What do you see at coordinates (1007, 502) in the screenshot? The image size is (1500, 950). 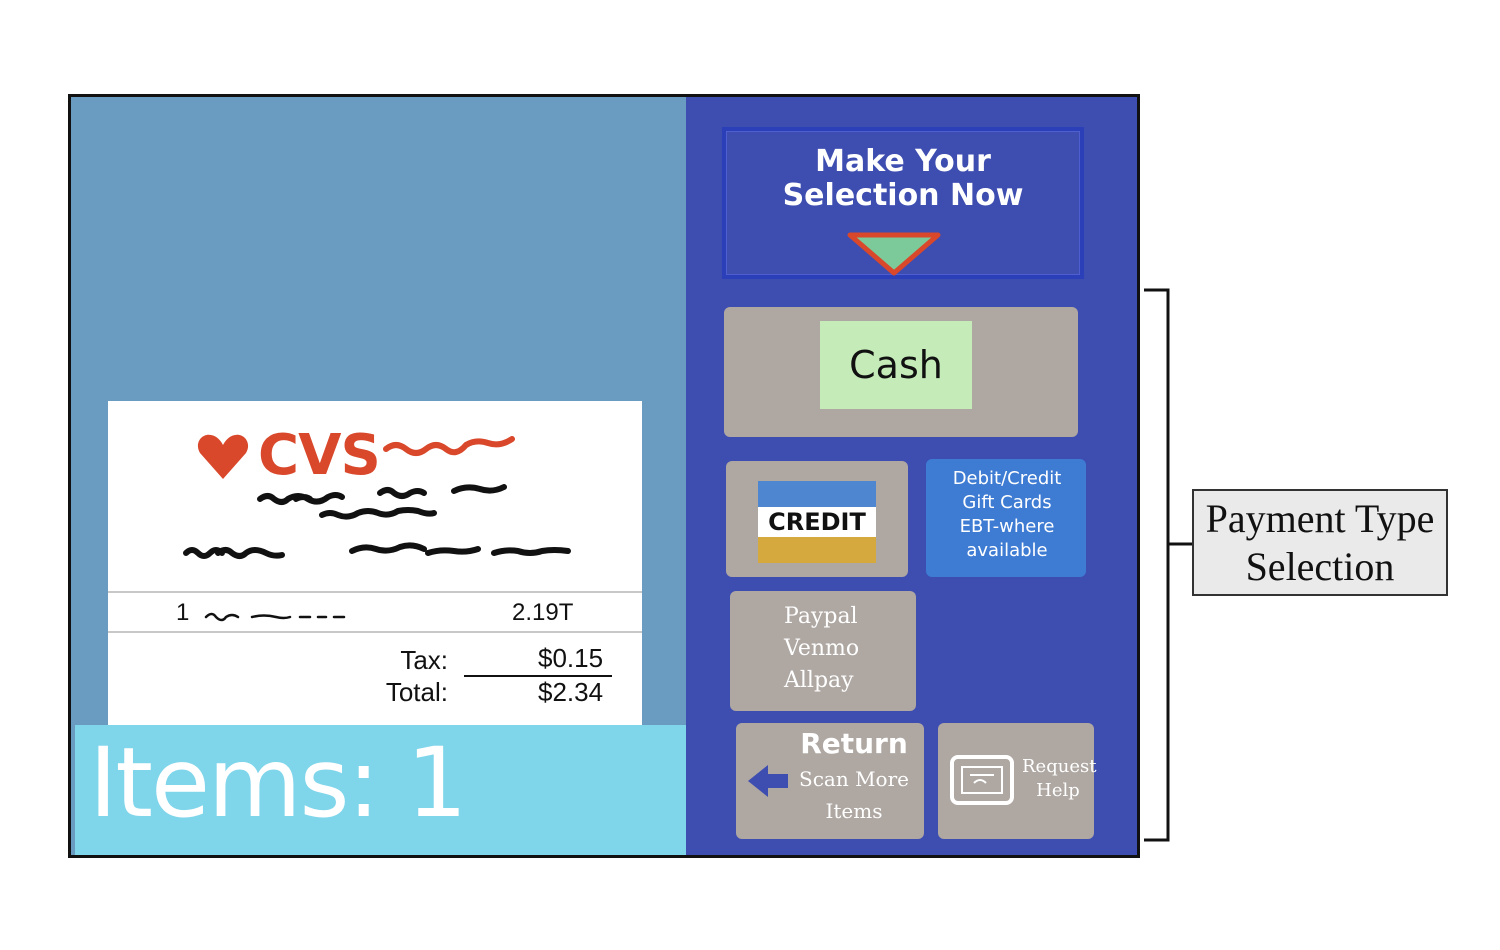 I see `debit-line: Gift Cards` at bounding box center [1007, 502].